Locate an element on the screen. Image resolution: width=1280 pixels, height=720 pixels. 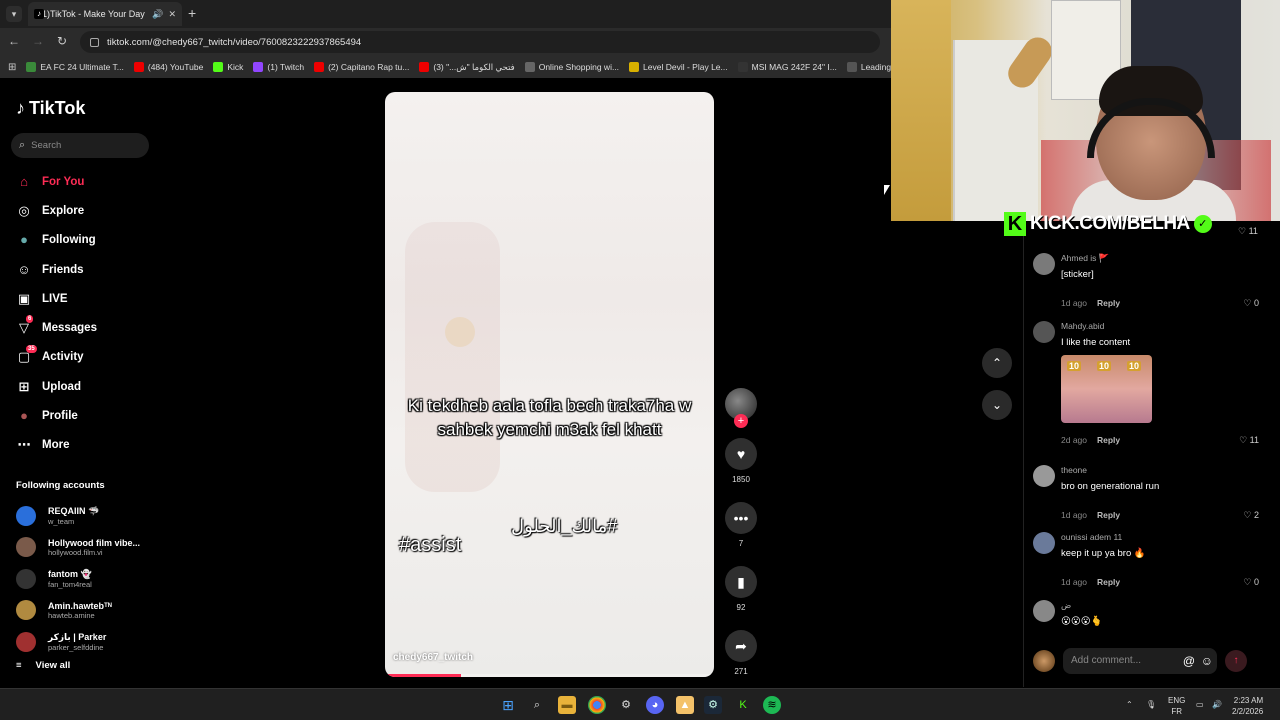
previous-video-button: ⌃ is located at coordinates (997, 363).